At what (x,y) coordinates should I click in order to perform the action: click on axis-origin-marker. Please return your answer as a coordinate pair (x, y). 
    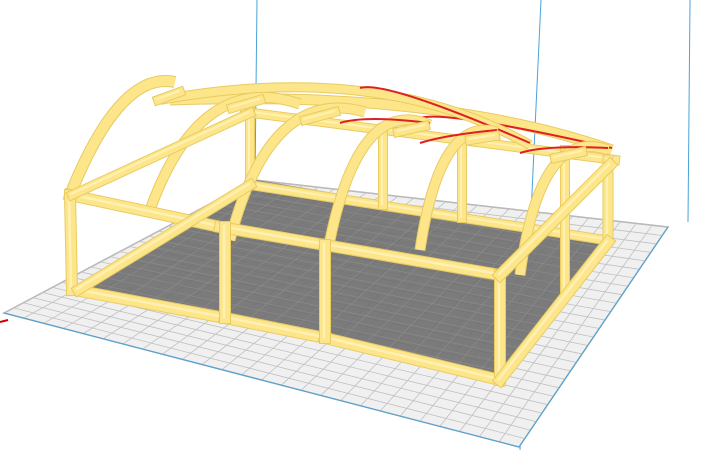
    Looking at the image, I should click on (4, 321).